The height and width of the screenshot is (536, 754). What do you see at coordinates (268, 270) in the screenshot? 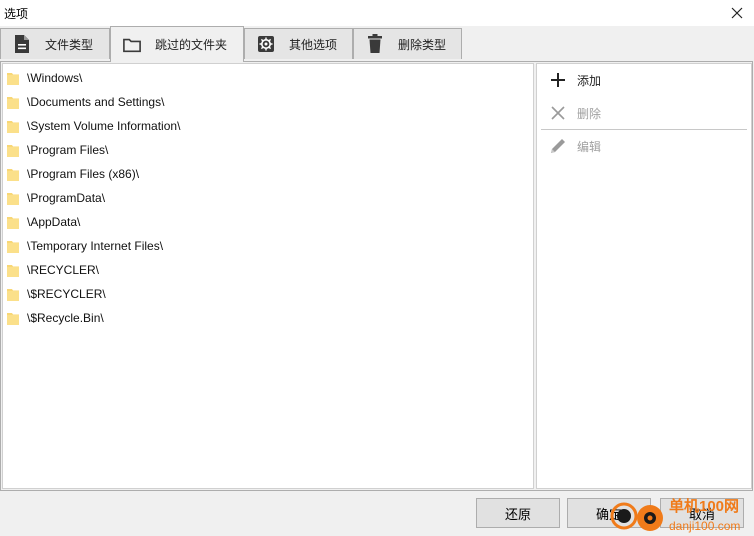
I see `list-item: \RECYCLER\` at bounding box center [268, 270].